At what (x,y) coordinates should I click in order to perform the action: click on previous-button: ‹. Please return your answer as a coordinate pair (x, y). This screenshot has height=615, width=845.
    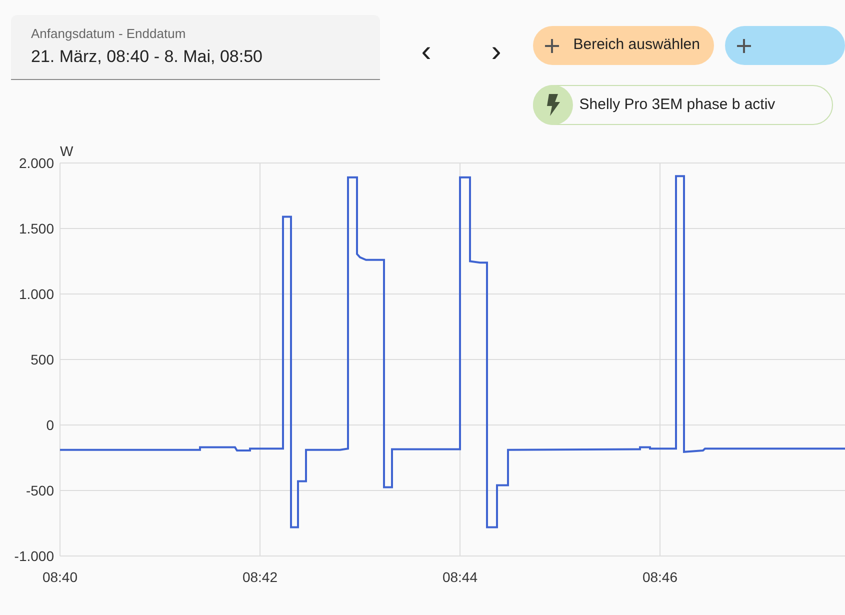
    Looking at the image, I should click on (426, 52).